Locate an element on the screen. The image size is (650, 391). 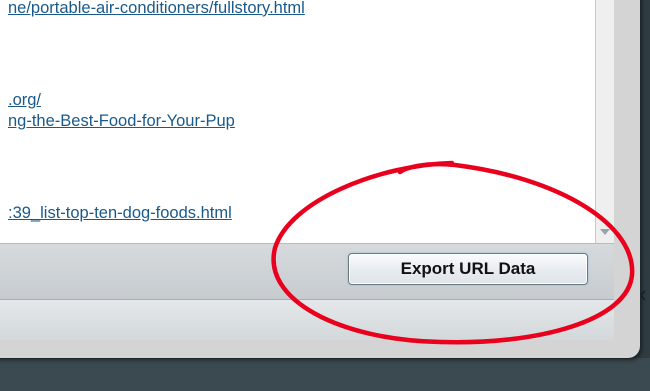
export-url-data-button: Export URL Data is located at coordinates (468, 269).